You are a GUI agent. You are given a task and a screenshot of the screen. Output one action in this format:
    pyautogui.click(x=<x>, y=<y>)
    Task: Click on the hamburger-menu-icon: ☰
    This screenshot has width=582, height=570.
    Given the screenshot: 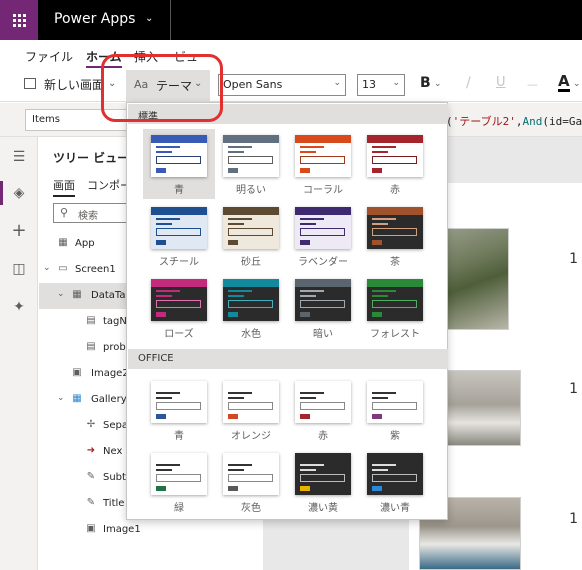 What is the action you would take?
    pyautogui.click(x=19, y=157)
    